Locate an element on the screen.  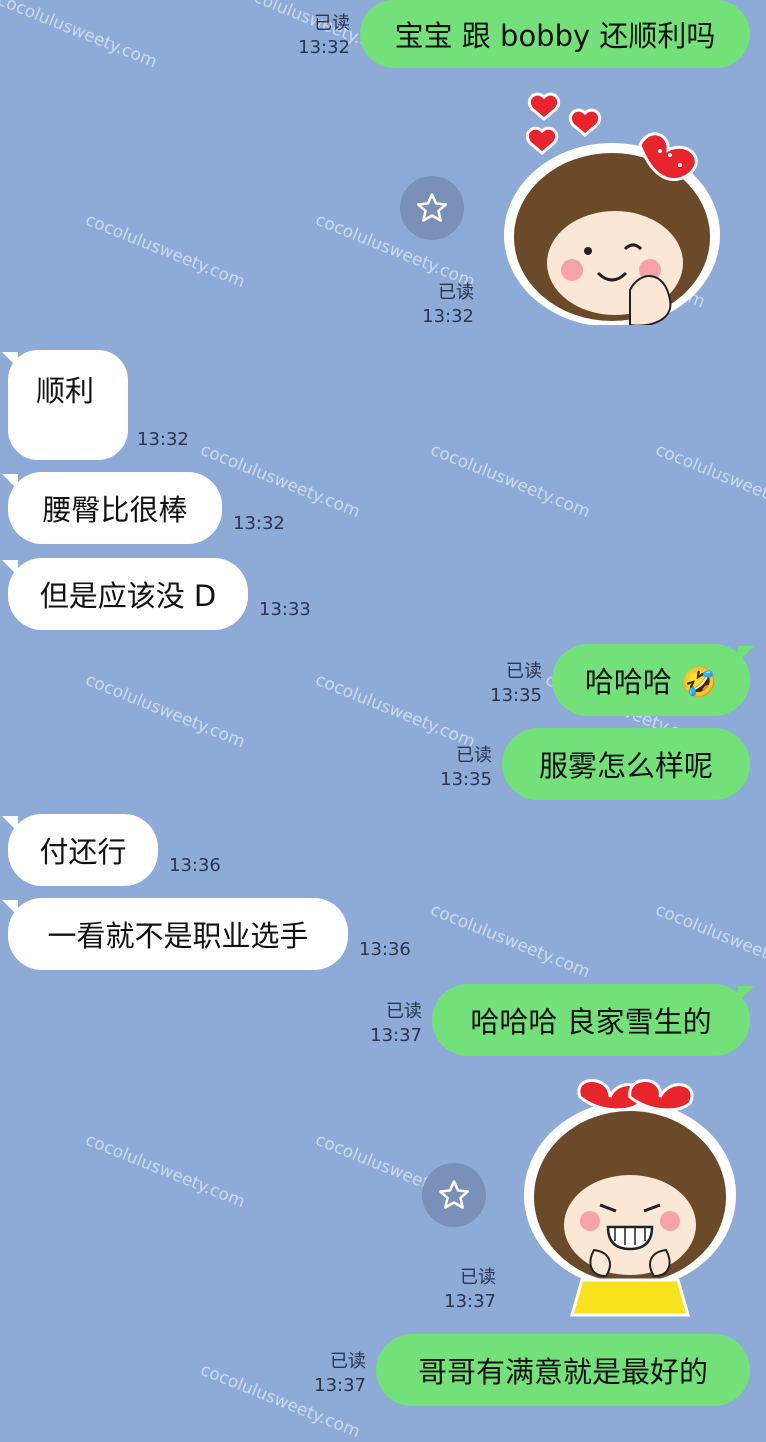
message-bubble-incoming: 但是应该没 D is located at coordinates (128, 594).